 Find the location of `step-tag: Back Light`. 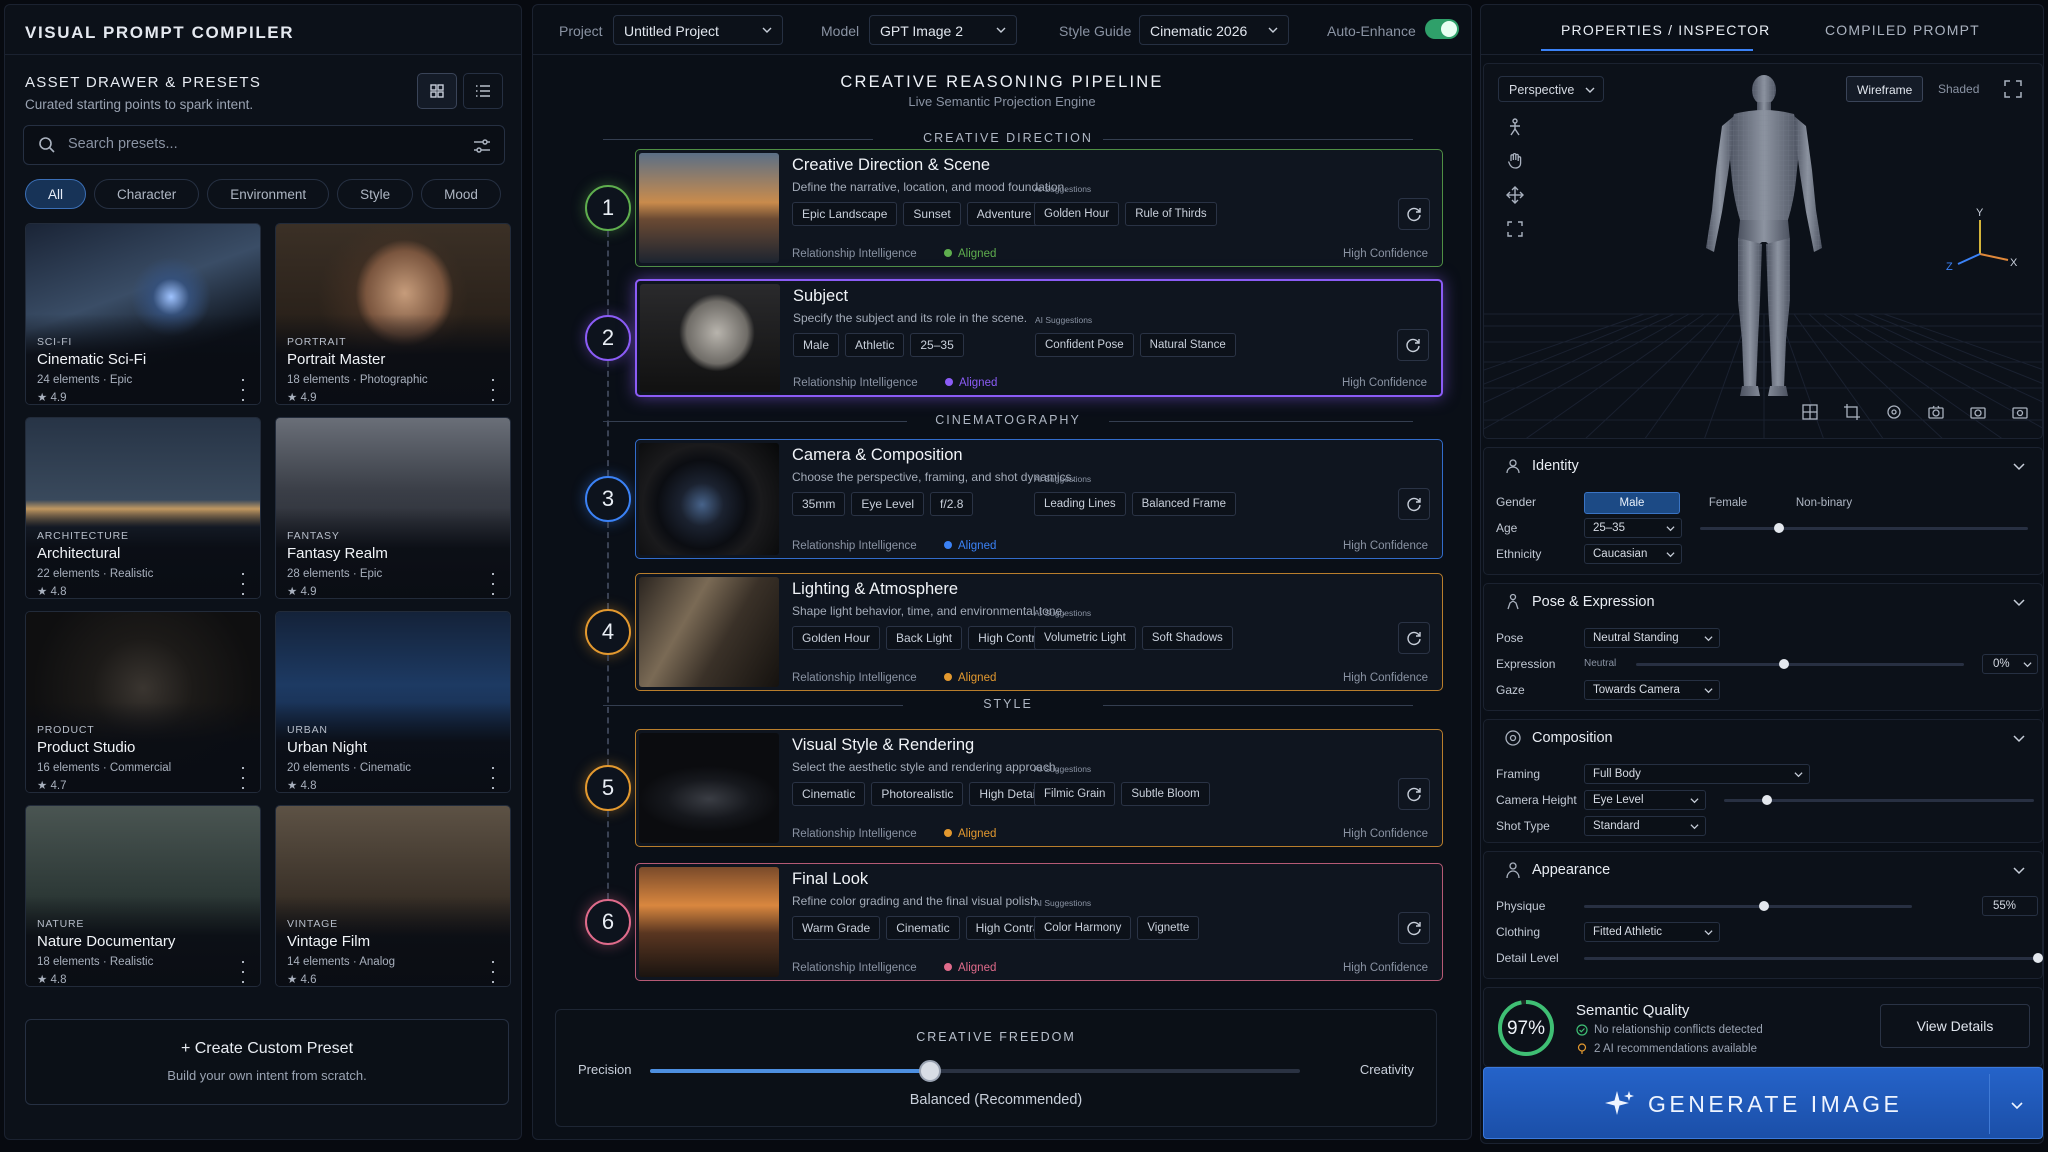

step-tag: Back Light is located at coordinates (924, 638).